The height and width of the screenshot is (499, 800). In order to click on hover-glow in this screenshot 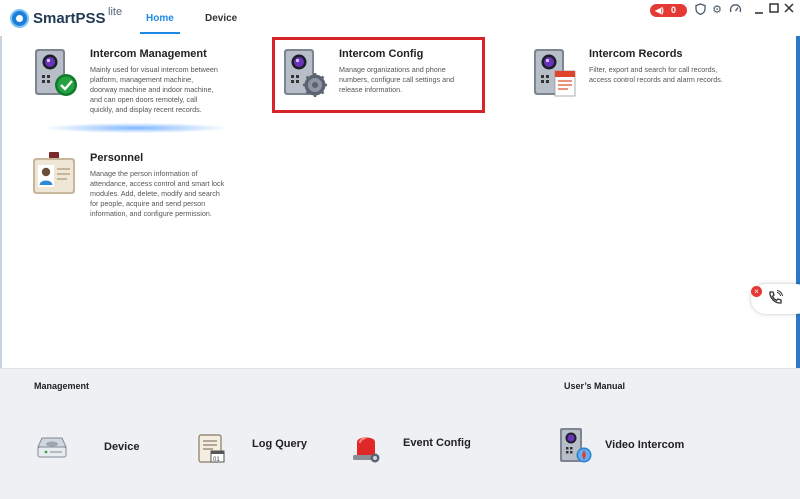, I will do `click(136, 128)`.